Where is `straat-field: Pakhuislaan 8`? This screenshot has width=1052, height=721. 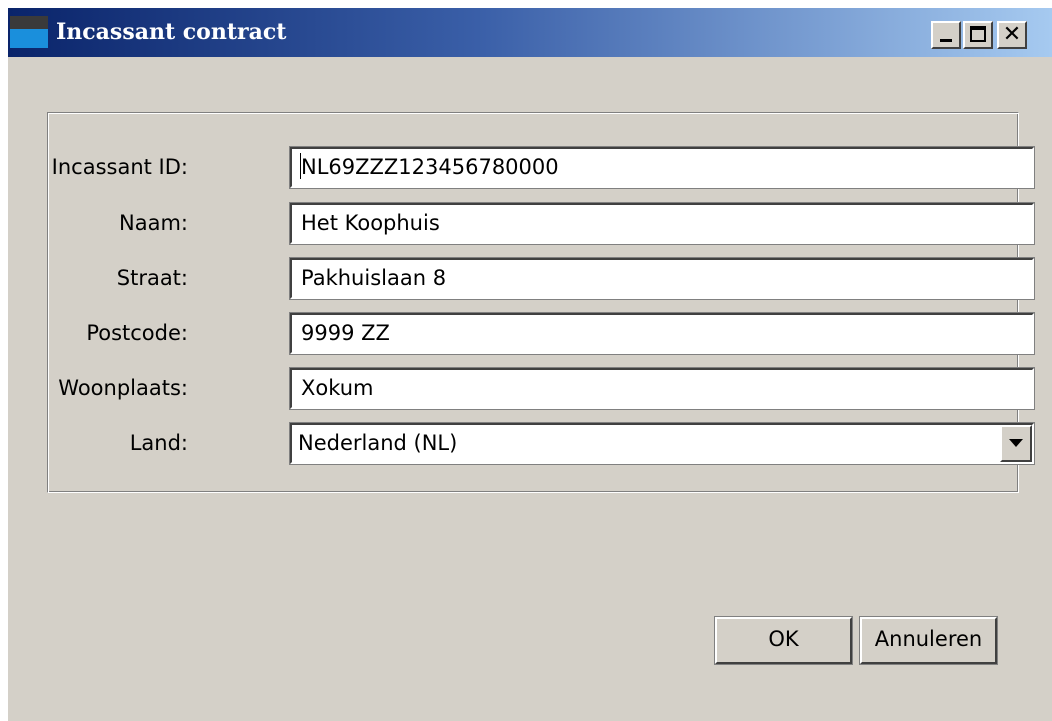 straat-field: Pakhuislaan 8 is located at coordinates (662, 278).